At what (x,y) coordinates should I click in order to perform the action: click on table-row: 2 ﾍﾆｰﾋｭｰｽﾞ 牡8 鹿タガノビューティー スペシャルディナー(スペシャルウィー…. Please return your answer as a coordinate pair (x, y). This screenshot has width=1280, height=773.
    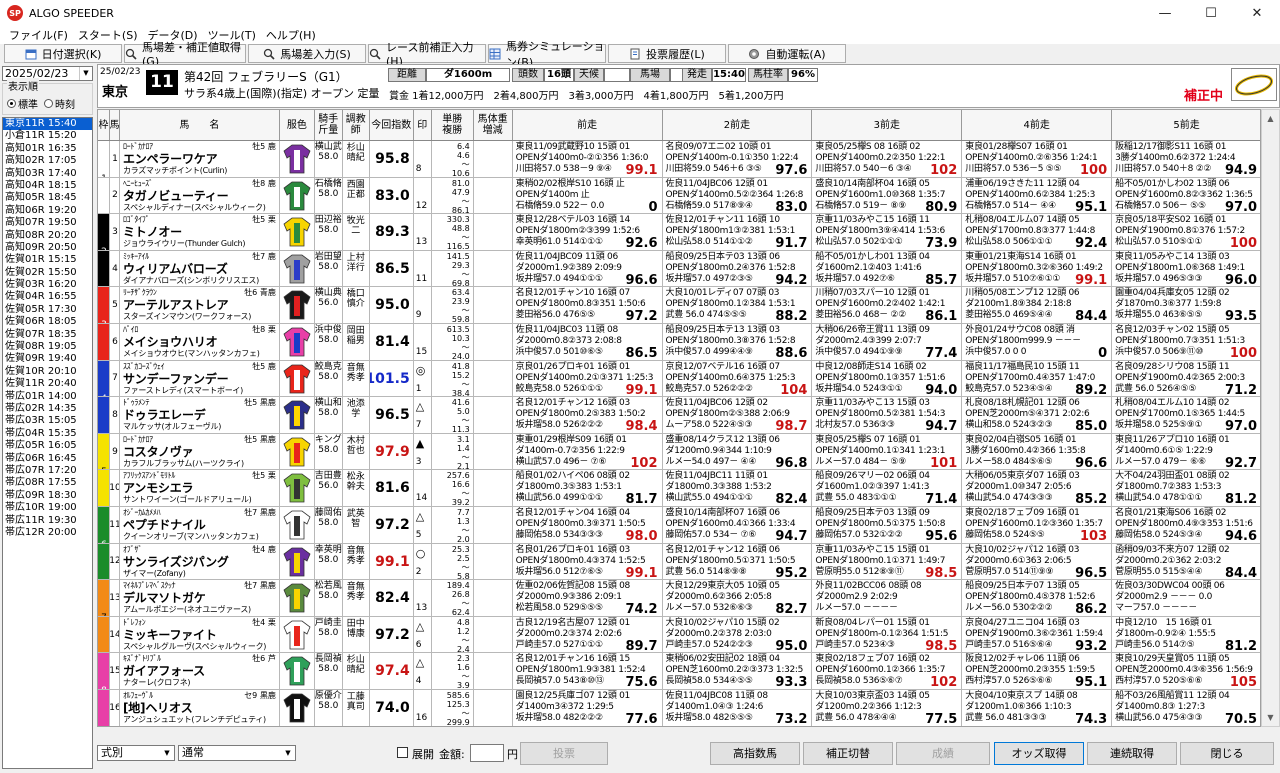
    Looking at the image, I should click on (679, 196).